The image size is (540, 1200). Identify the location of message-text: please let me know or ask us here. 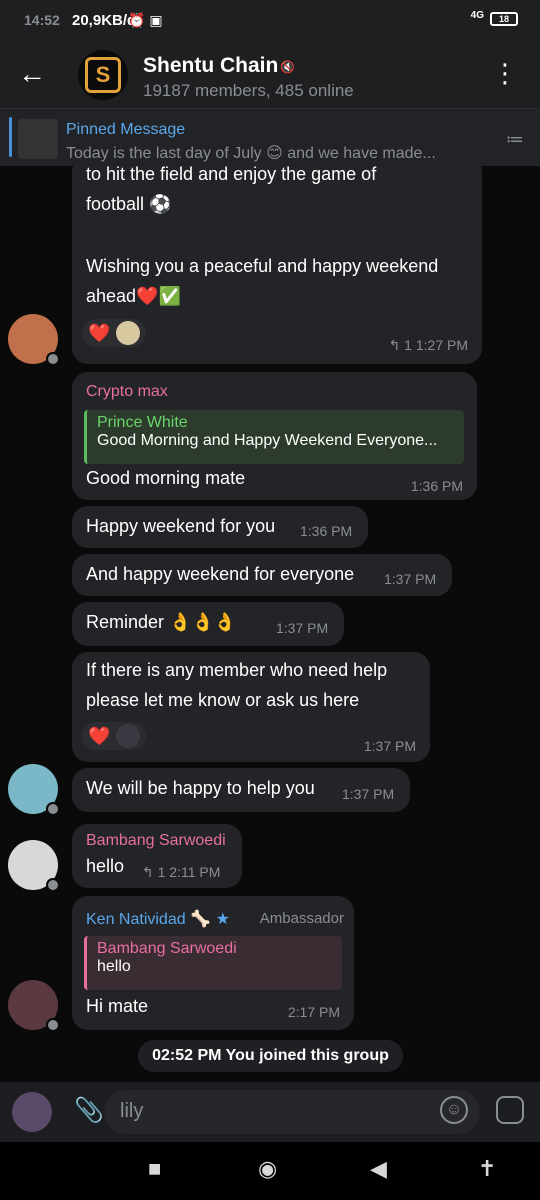
(223, 700).